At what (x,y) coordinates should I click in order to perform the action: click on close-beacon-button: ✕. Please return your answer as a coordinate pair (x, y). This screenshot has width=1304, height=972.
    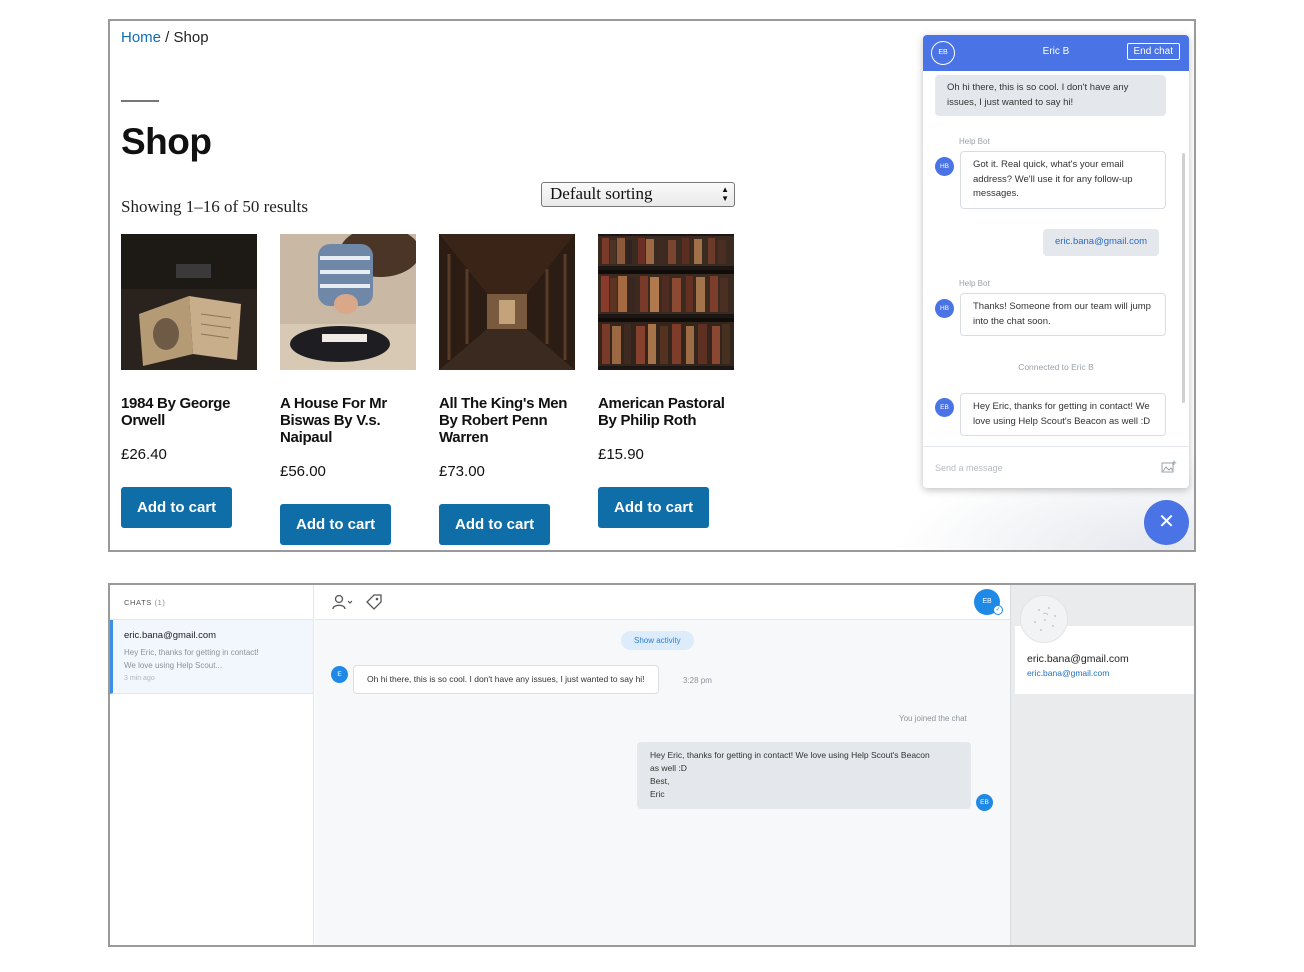
    Looking at the image, I should click on (1166, 522).